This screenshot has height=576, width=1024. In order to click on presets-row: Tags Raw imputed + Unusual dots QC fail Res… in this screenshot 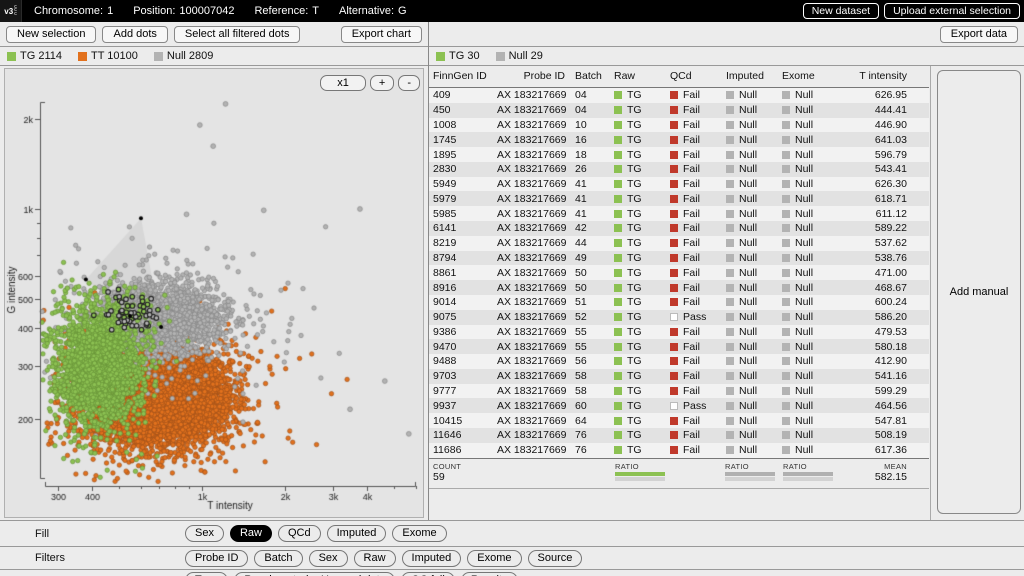, I will do `click(512, 573)`.